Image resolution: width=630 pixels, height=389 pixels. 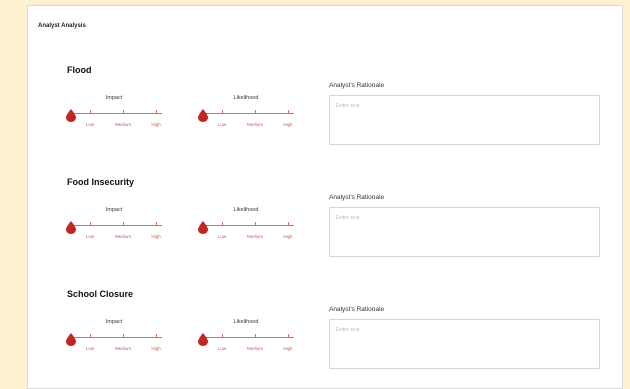 I want to click on hazard-title: Food Insecurity, so click(x=101, y=182).